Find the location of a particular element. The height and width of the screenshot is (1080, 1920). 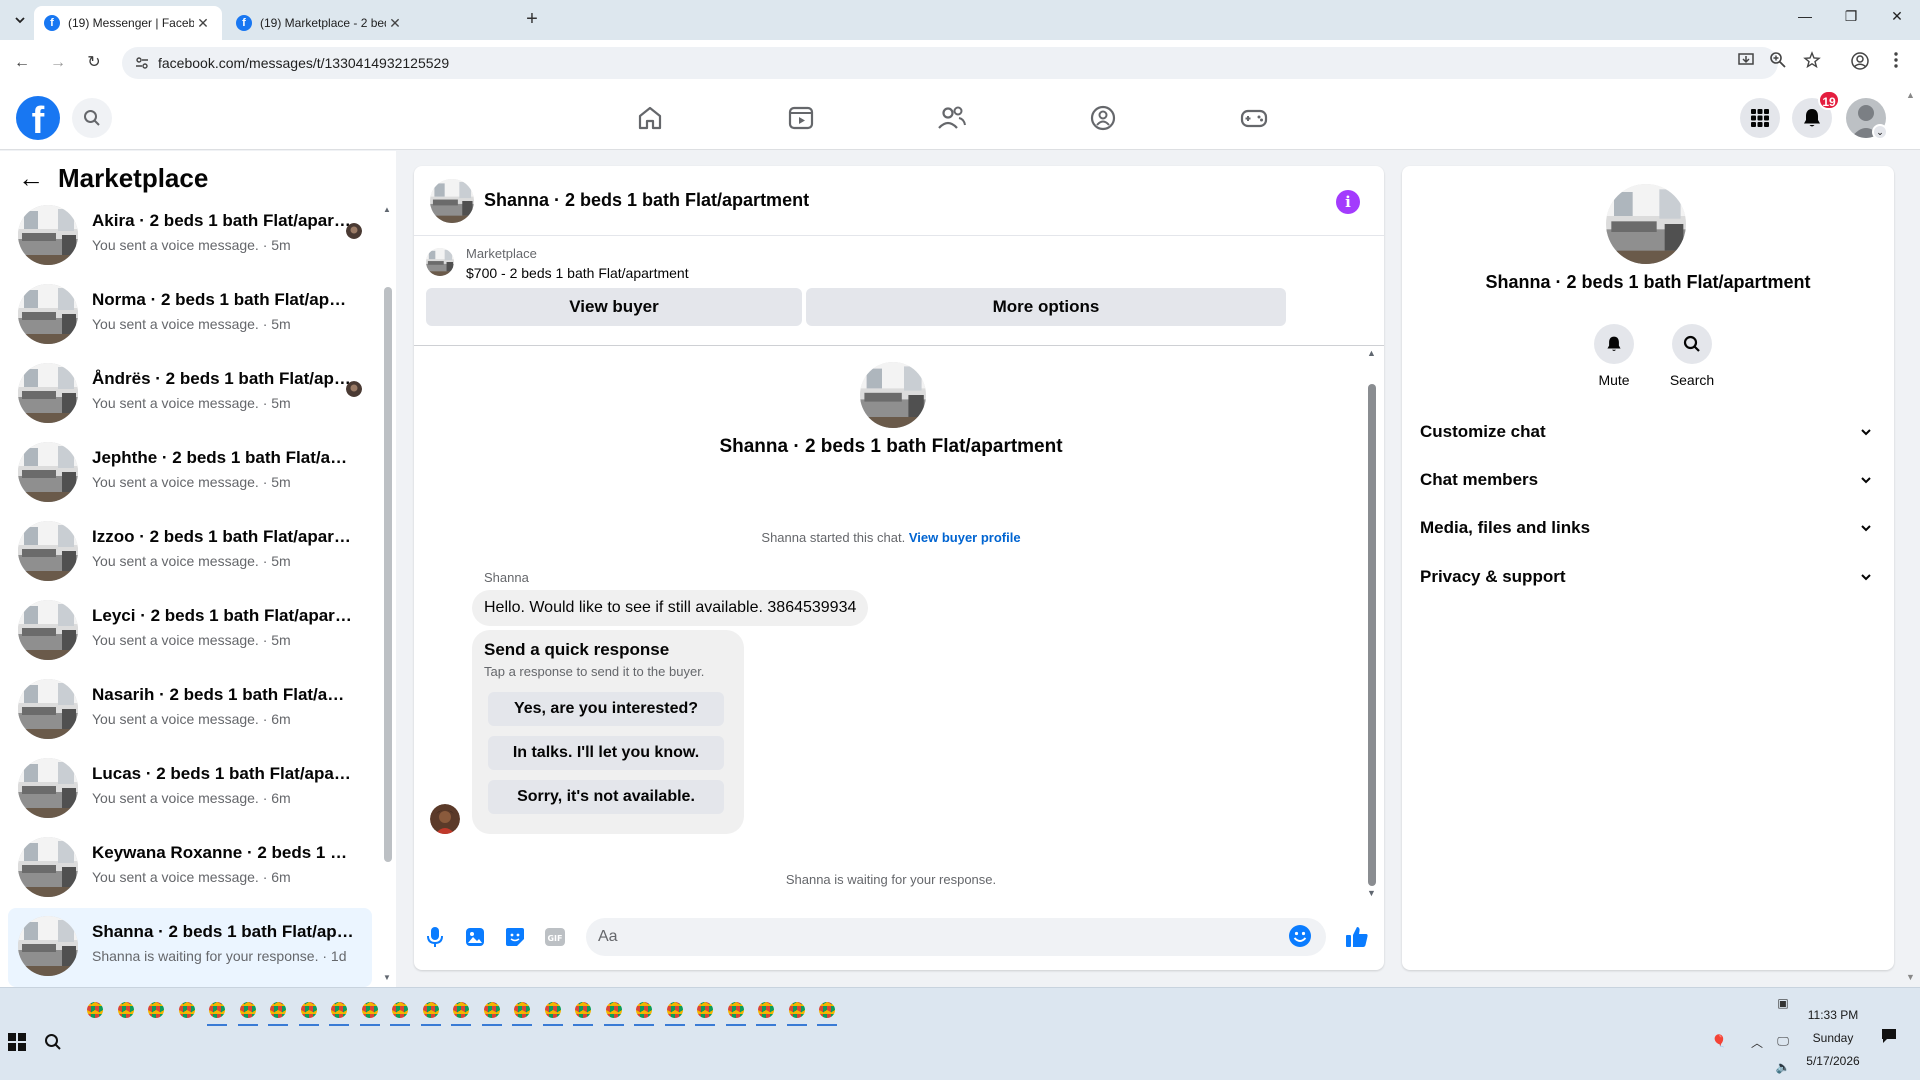

quick-reply-not-available: Sorry, it's not available. is located at coordinates (606, 797).